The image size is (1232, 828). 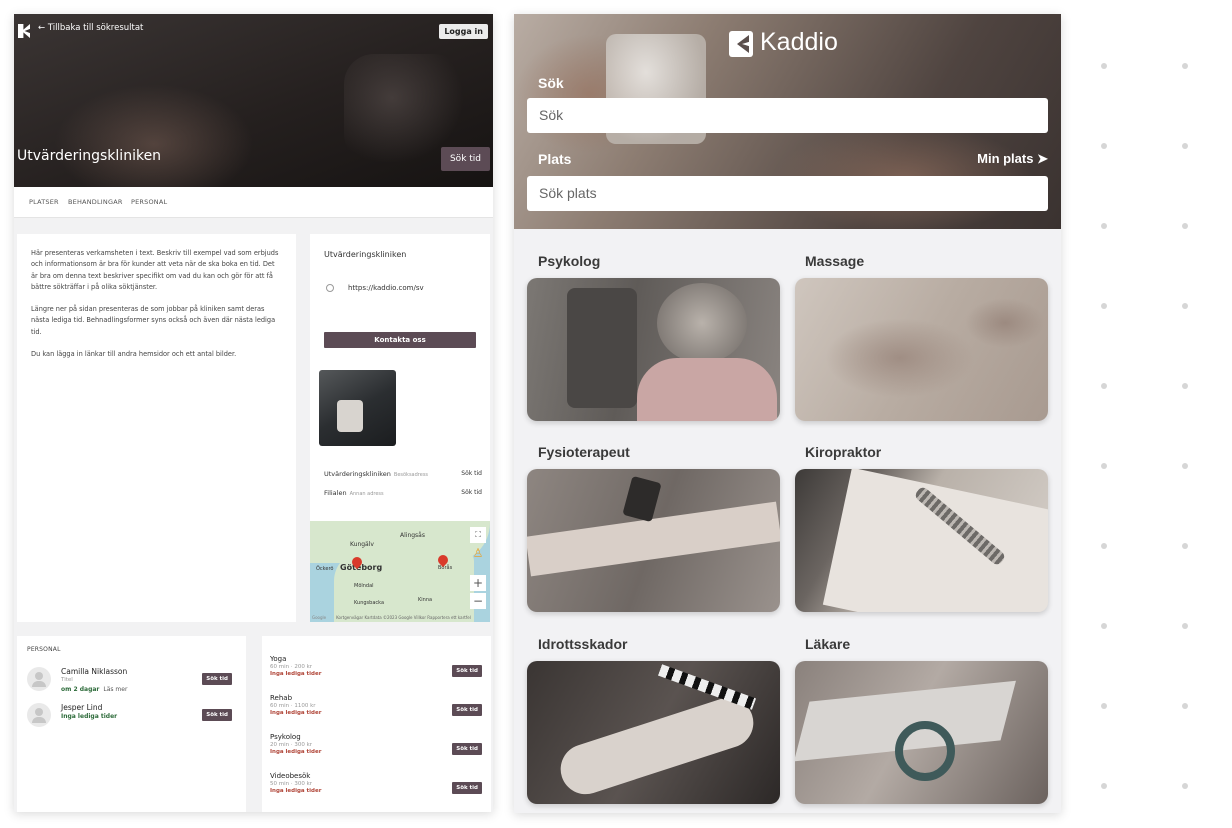 I want to click on category-image-psykolog, so click(x=653, y=349).